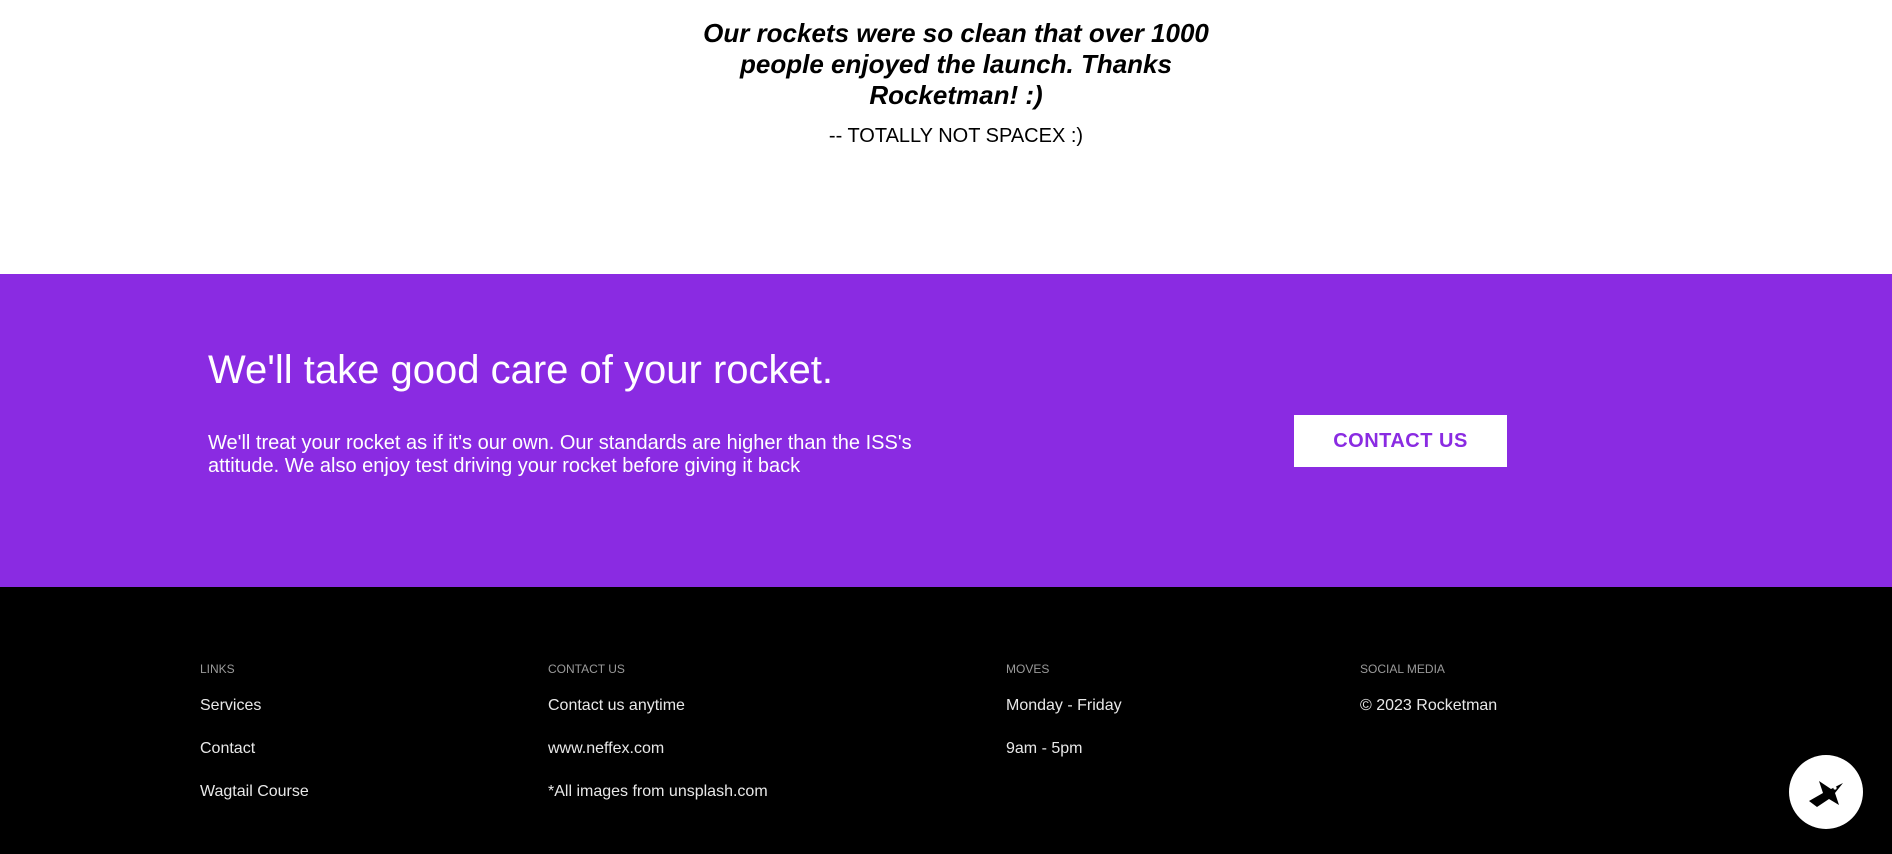  Describe the element at coordinates (1064, 722) in the screenshot. I see `footer-moves-column: MOVES Monday - Friday 9am - 5pm` at that location.